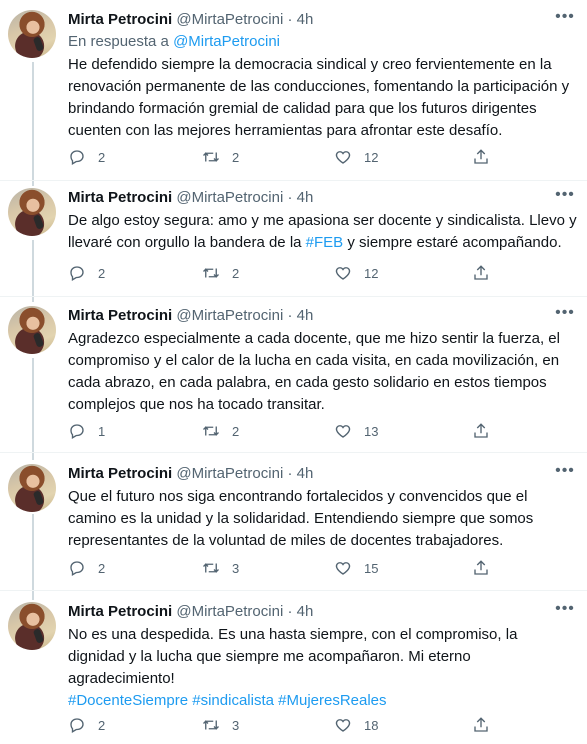  What do you see at coordinates (356, 568) in the screenshot?
I see `like-button: 15` at bounding box center [356, 568].